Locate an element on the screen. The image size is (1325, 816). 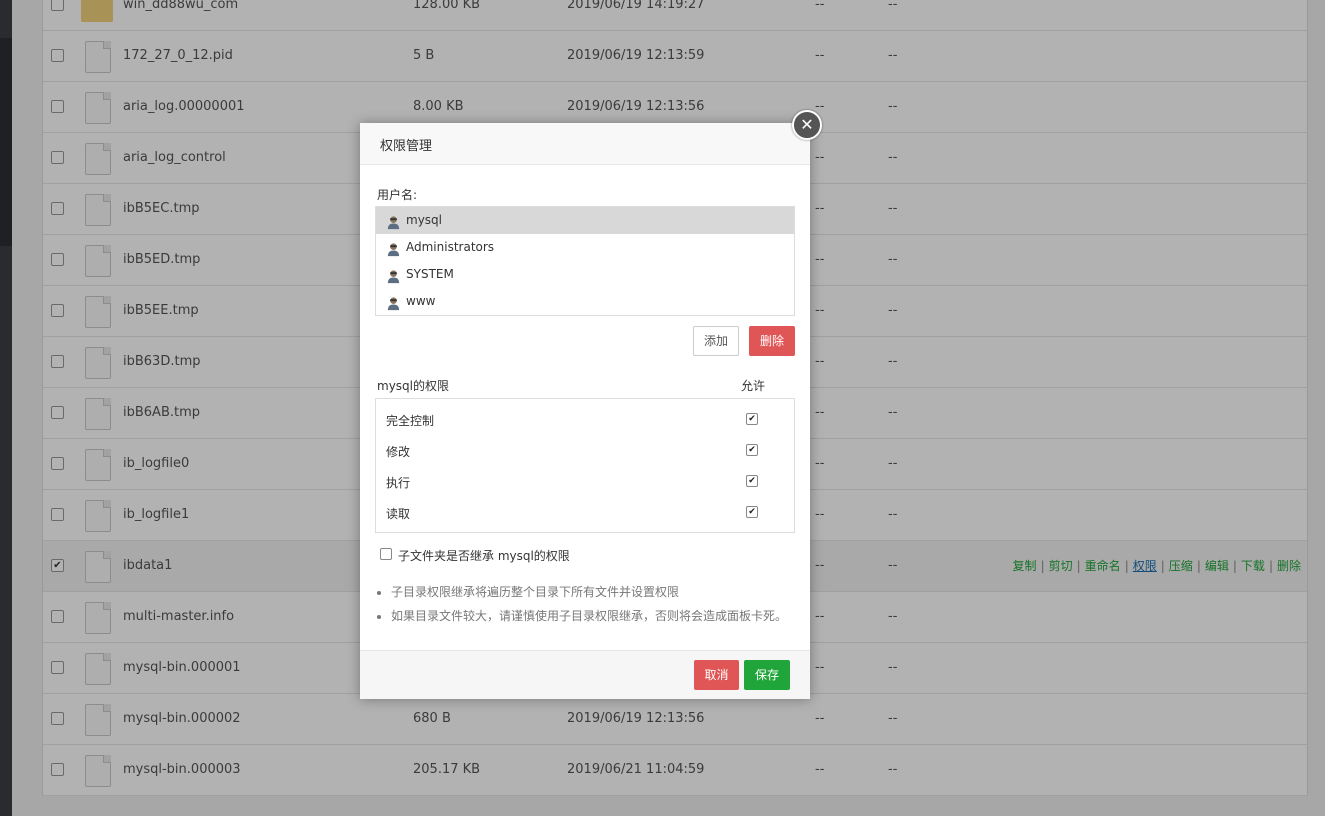
allow-column-header: 允许 is located at coordinates (753, 386).